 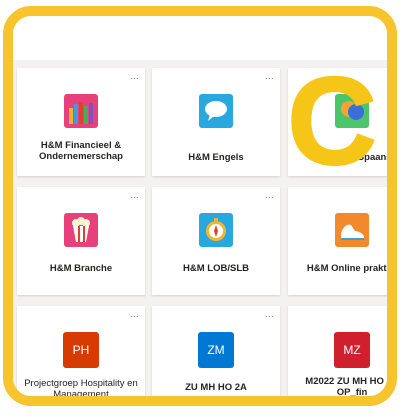 I want to click on team-name: M2022 ZU MH HO 3A OP_fin, so click(x=351, y=387).